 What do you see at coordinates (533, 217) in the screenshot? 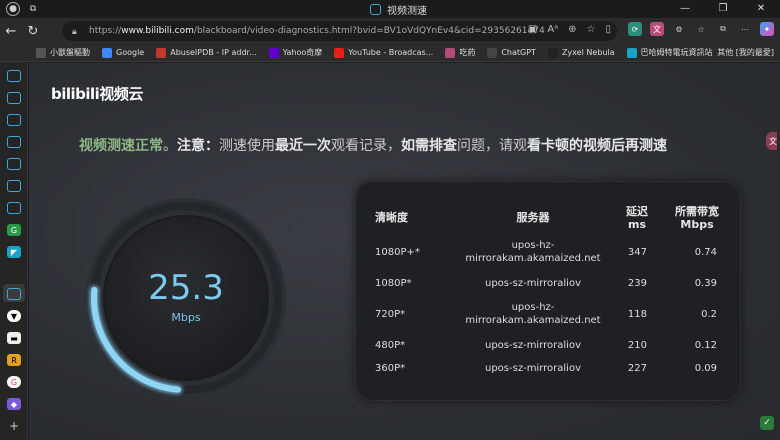
I see `header-server: 服务器` at bounding box center [533, 217].